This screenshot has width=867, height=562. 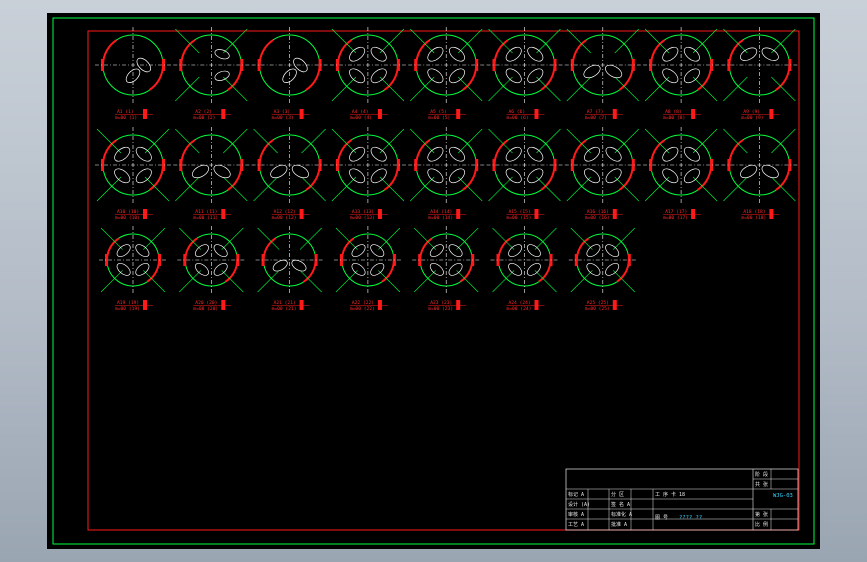 I want to click on section-caption: A21 (21), so click(x=285, y=303).